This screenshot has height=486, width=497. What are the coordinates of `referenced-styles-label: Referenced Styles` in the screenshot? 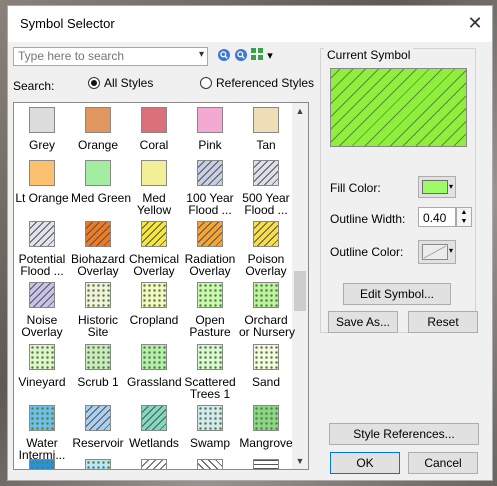 It's located at (265, 83).